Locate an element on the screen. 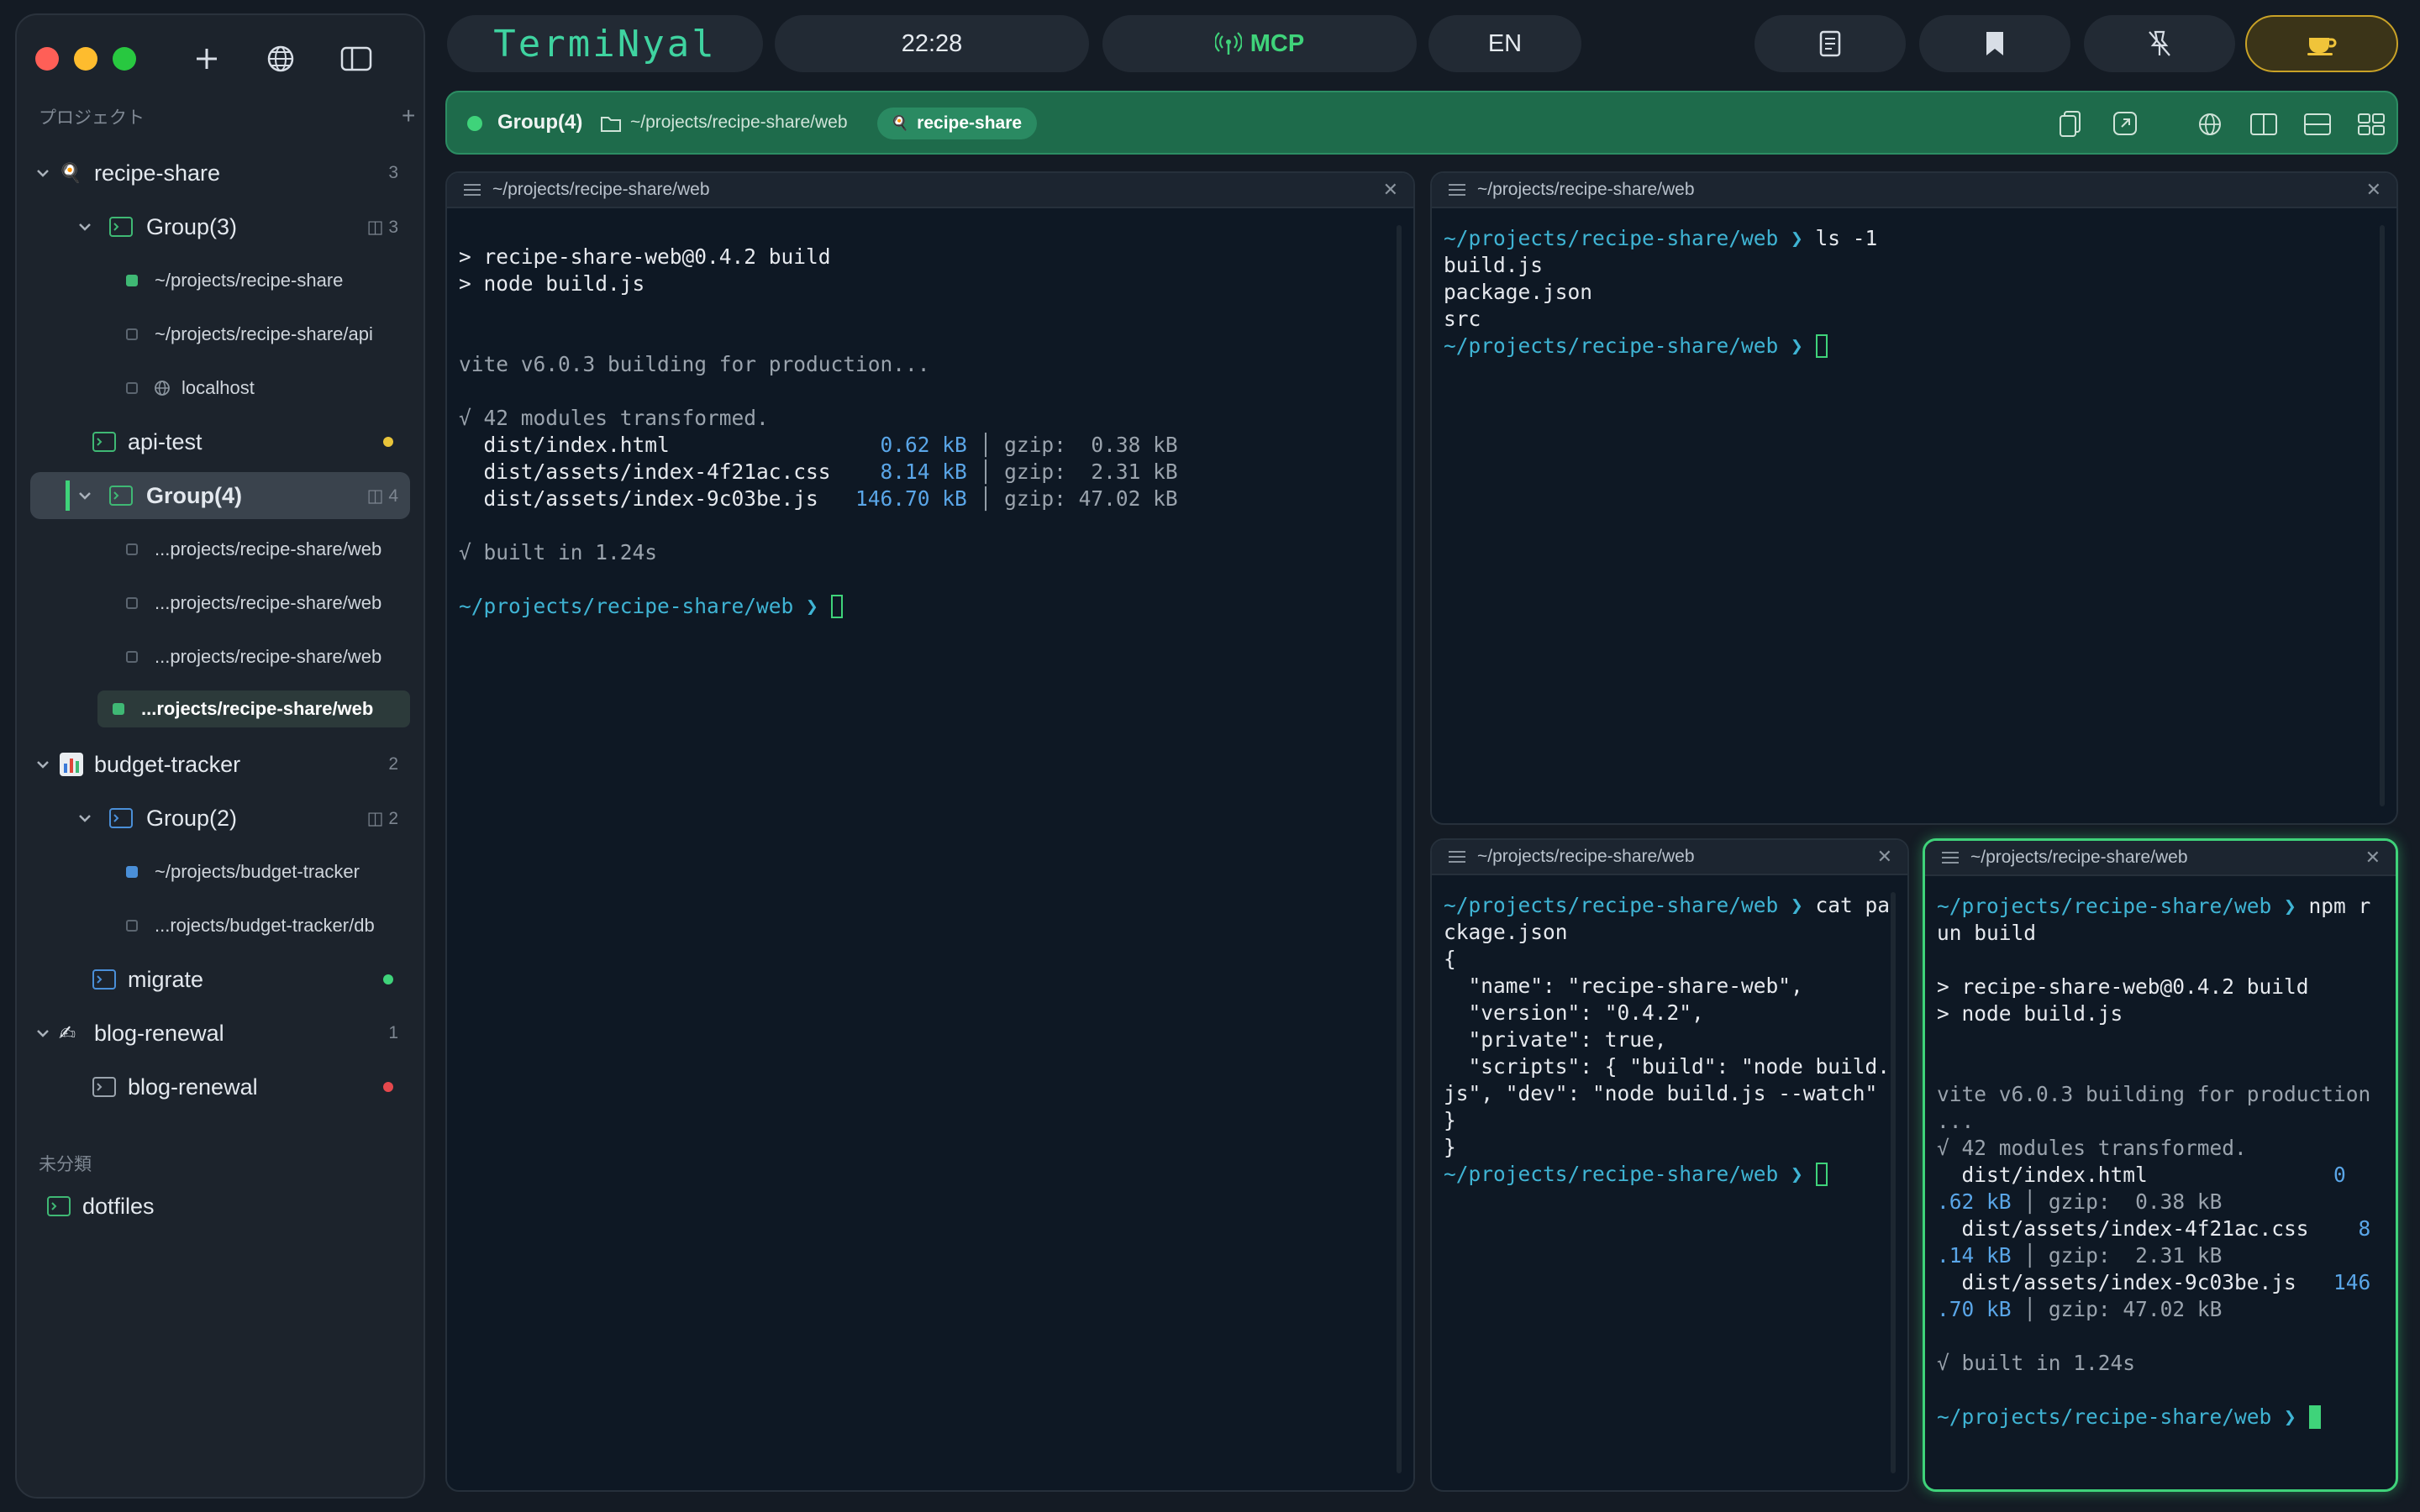  project-blog-renewal: ✍ blog-renewal 1 is located at coordinates (220, 1033).